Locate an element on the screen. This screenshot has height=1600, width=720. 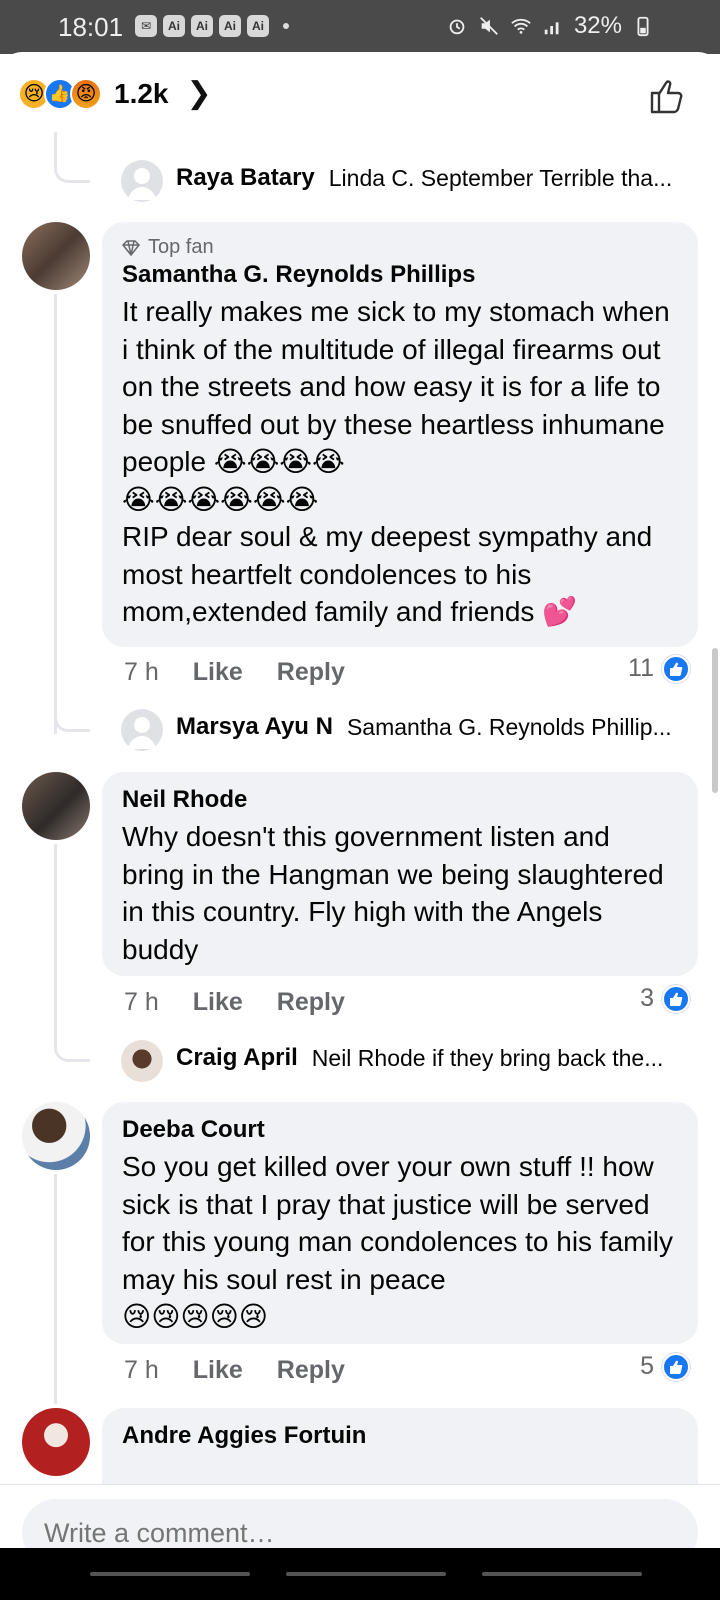
comment-author: Samantha G. Reynolds Phillips is located at coordinates (400, 275).